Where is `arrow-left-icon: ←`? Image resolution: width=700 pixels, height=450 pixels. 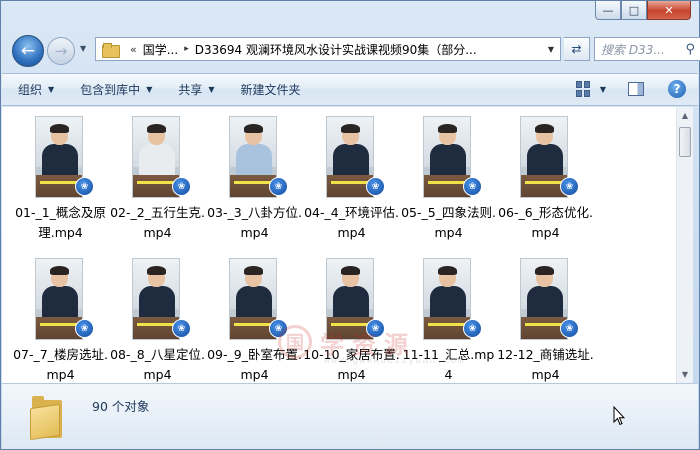 arrow-left-icon: ← is located at coordinates (28, 51).